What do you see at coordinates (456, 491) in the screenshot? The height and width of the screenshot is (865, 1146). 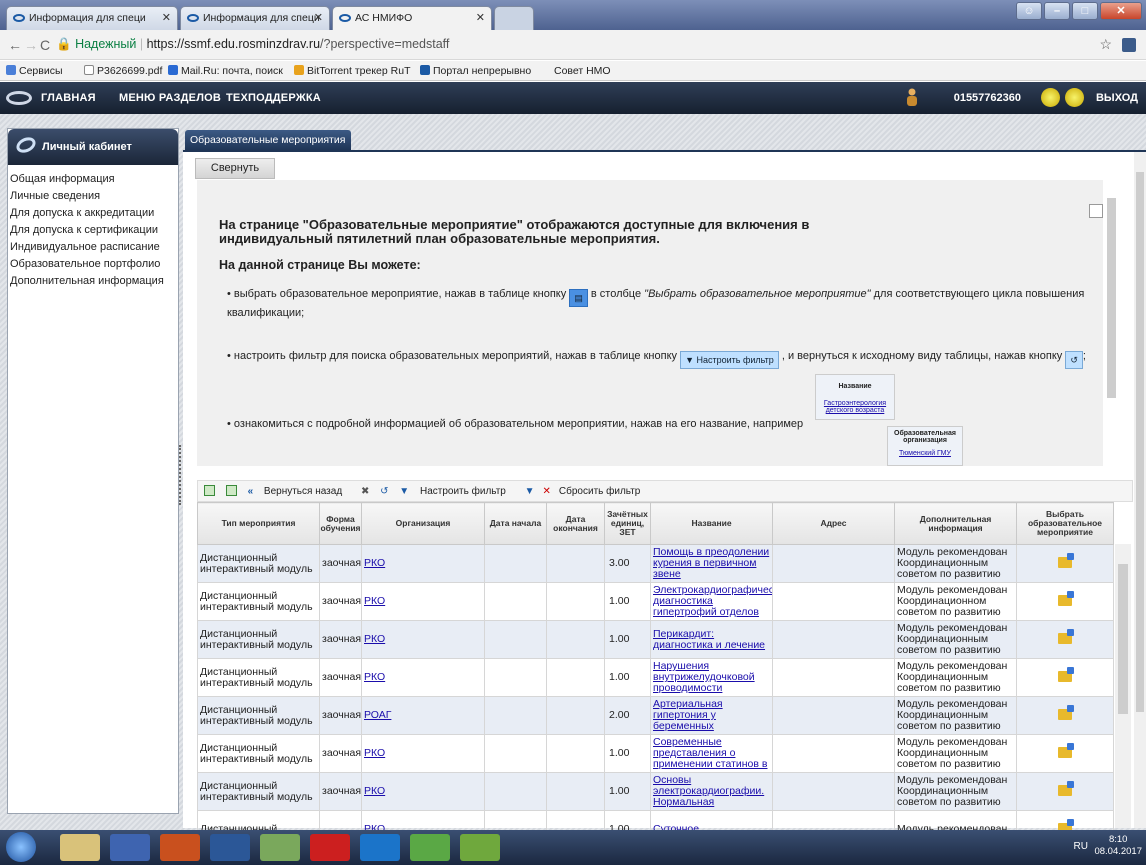 I see `filter-button: ▼ Настроить фильтр` at bounding box center [456, 491].